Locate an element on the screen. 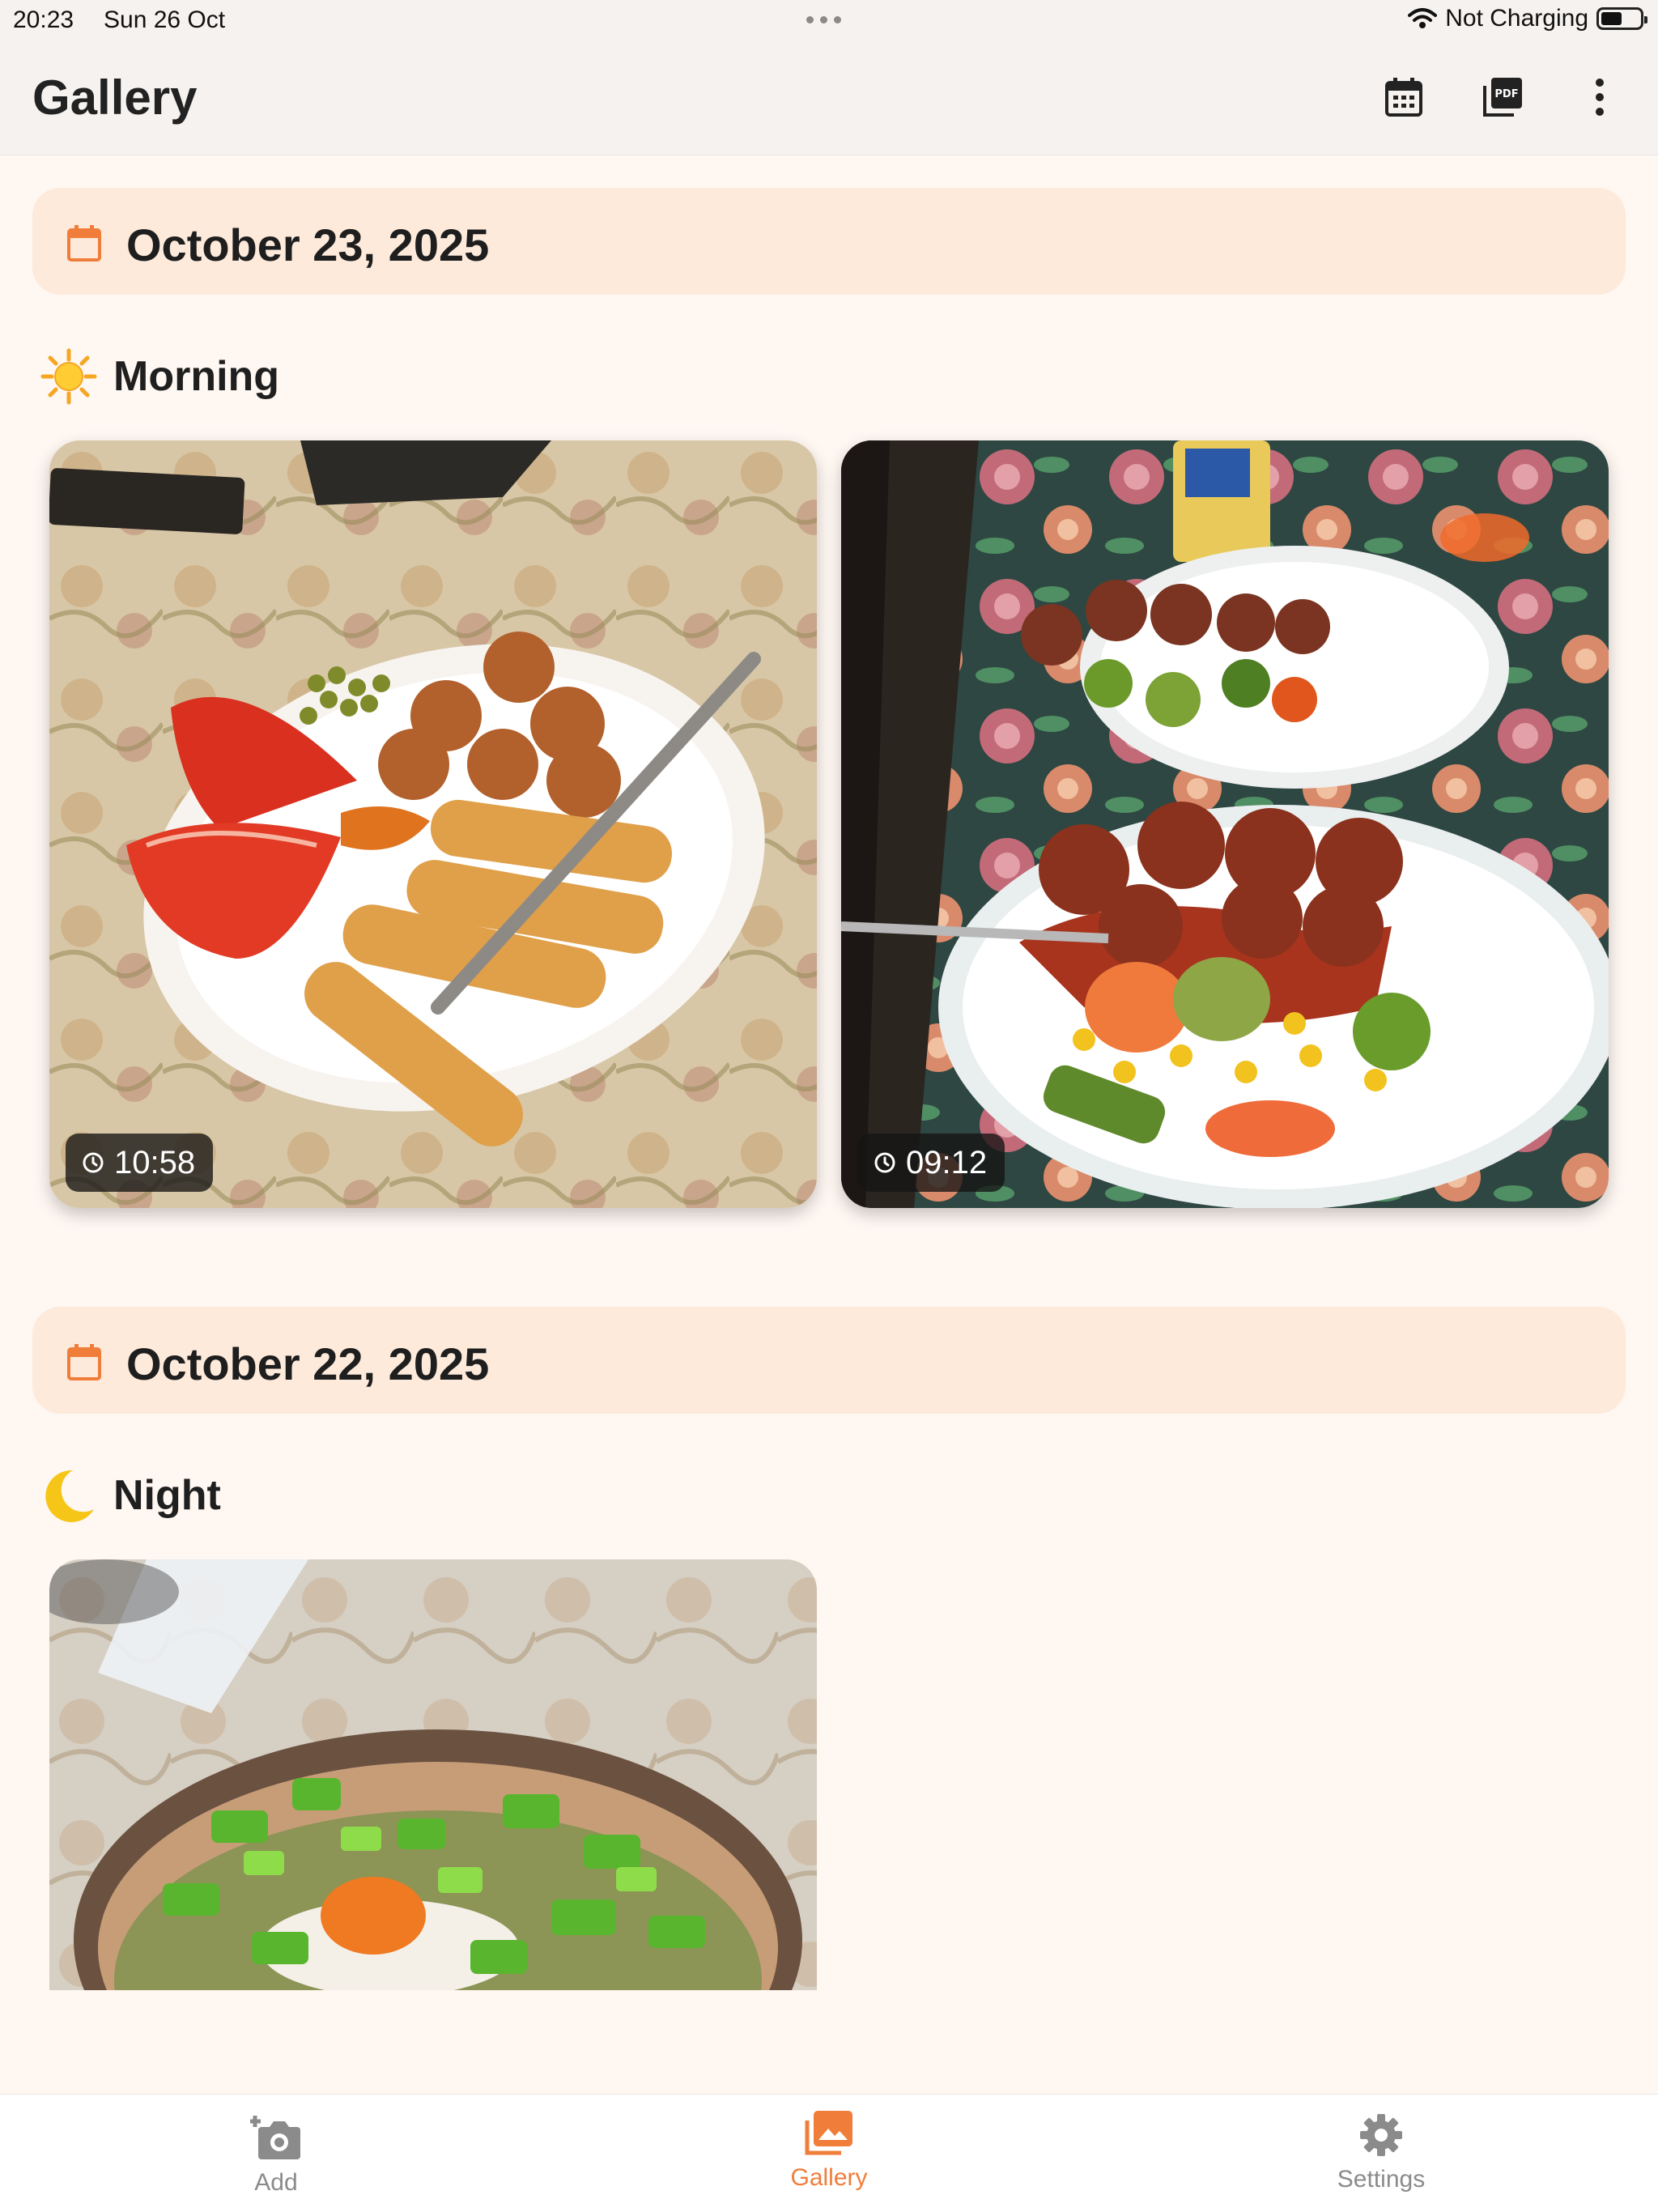 The image size is (1658, 2212). status-bar: 20:23 Sun 26 Oct Not Charging is located at coordinates (829, 19).